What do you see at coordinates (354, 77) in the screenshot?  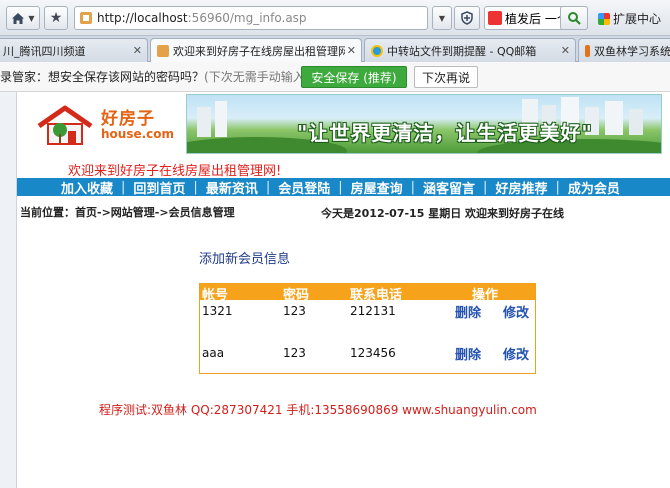 I see `save-password-button: 安全保存 (推荐)` at bounding box center [354, 77].